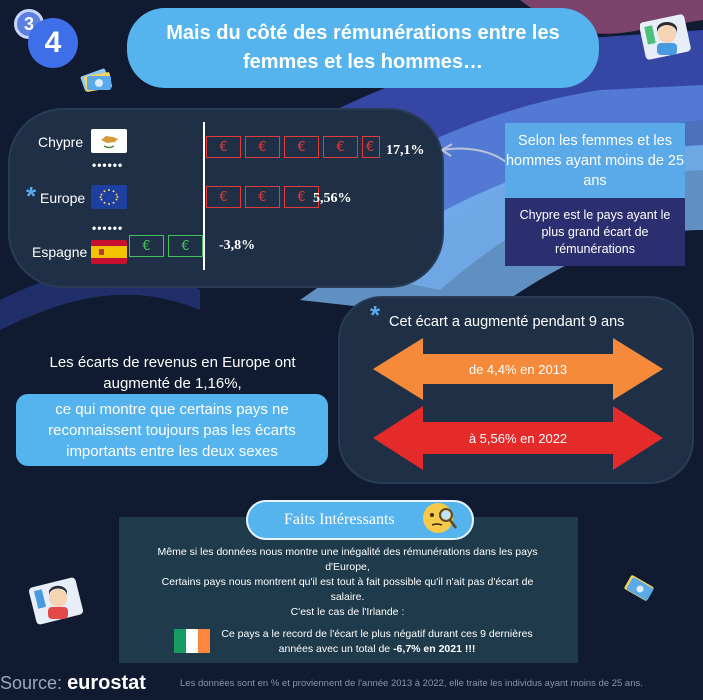 This screenshot has height=700, width=703. Describe the element at coordinates (106, 683) in the screenshot. I see `source-name: eurostat` at that location.